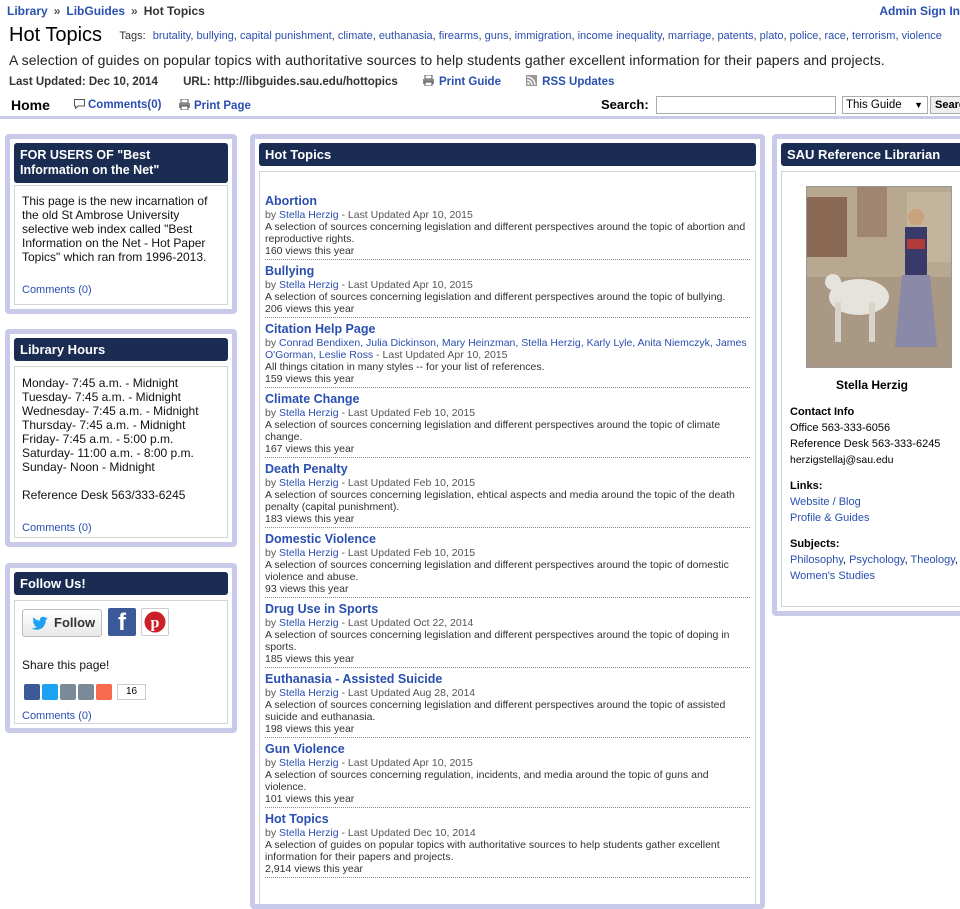 The height and width of the screenshot is (909, 960). What do you see at coordinates (832, 576) in the screenshot?
I see `subject-womens-studies-link: Women's Studies` at bounding box center [832, 576].